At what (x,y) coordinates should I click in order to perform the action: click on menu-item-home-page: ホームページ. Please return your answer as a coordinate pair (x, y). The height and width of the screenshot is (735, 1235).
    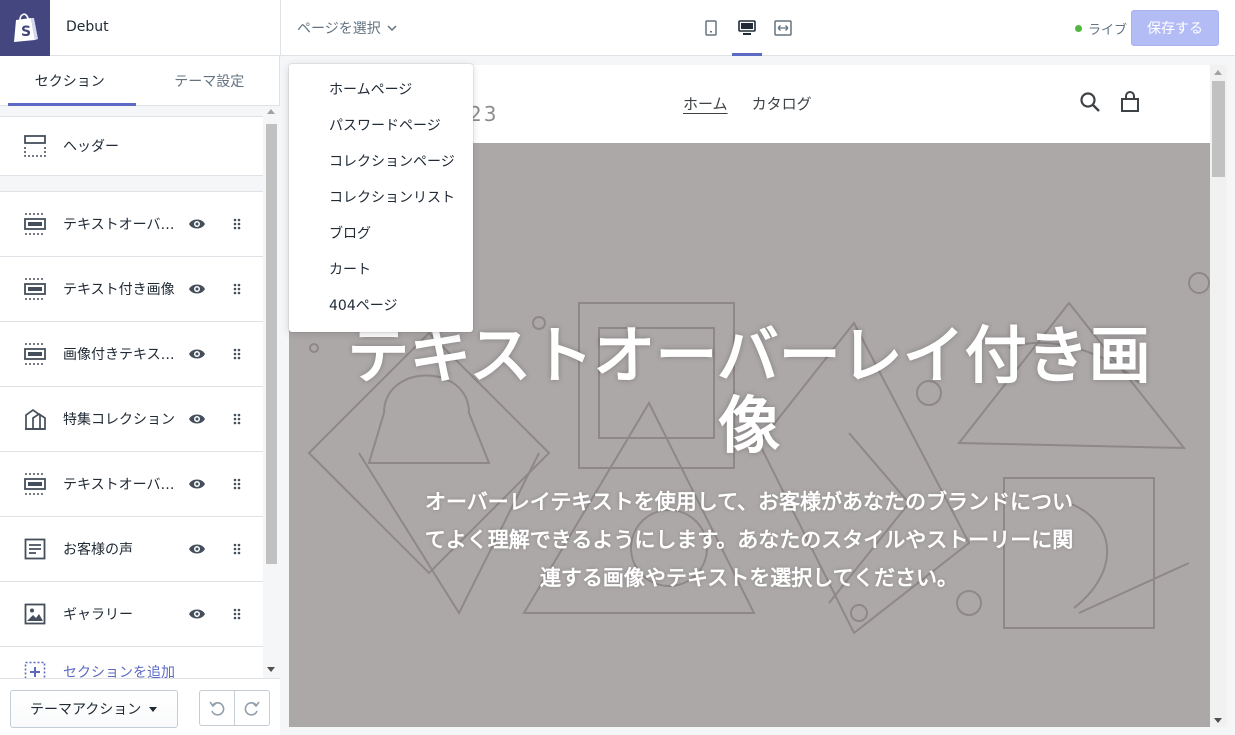
    Looking at the image, I should click on (381, 89).